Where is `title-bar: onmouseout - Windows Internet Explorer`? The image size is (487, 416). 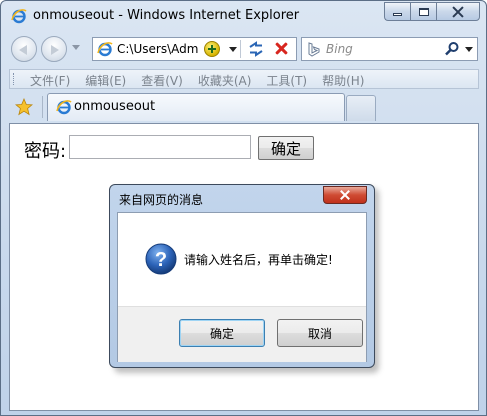
title-bar: onmouseout - Windows Internet Explorer is located at coordinates (243, 16).